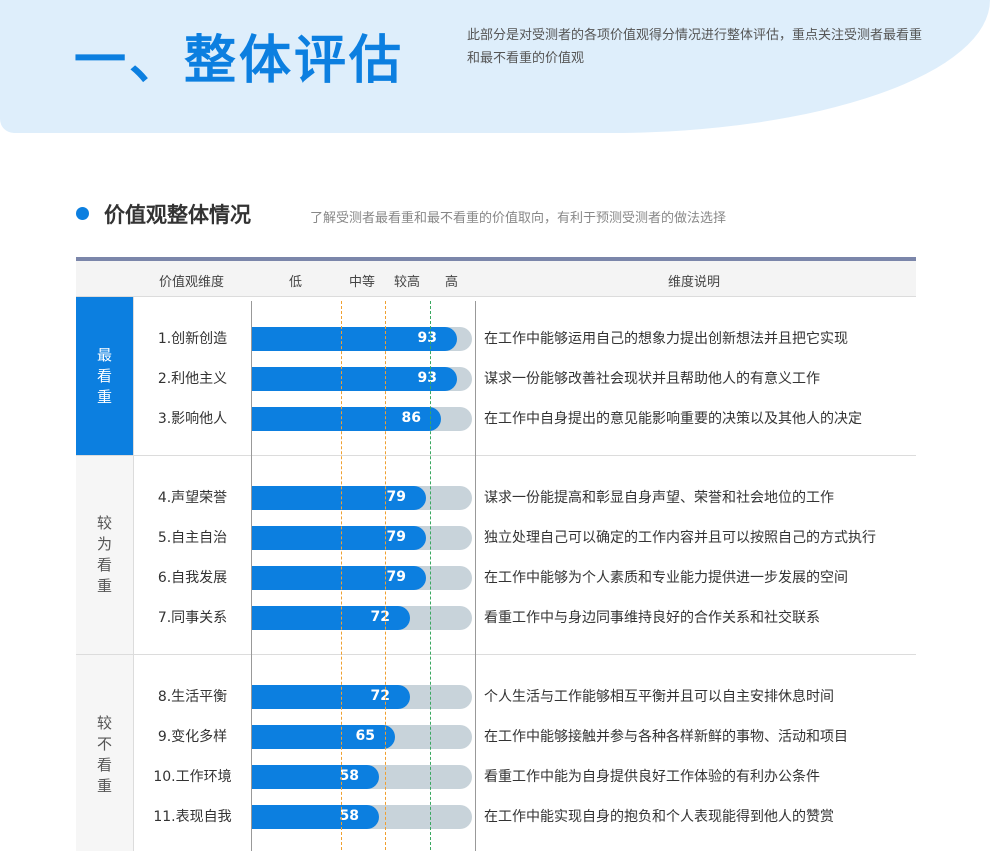  What do you see at coordinates (666, 578) in the screenshot?
I see `dimension-description: 在工作中能够为个人素质和专业能力提供进一步发展的空间` at bounding box center [666, 578].